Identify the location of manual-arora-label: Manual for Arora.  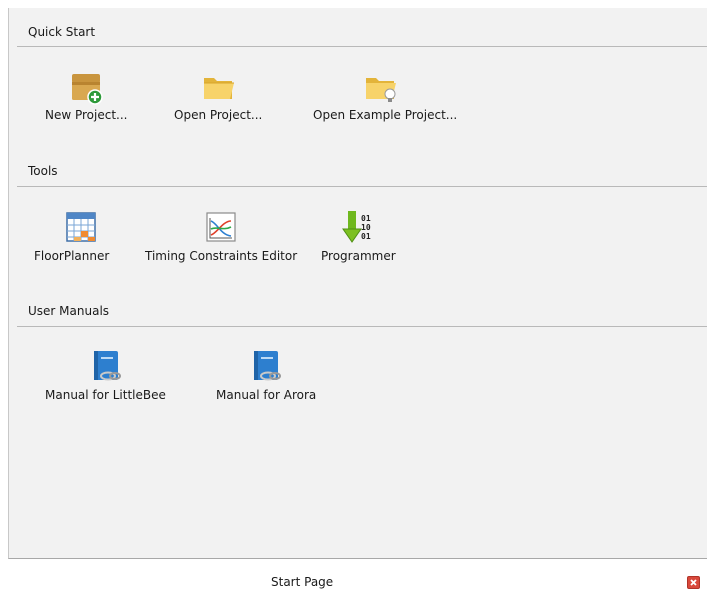
(266, 395).